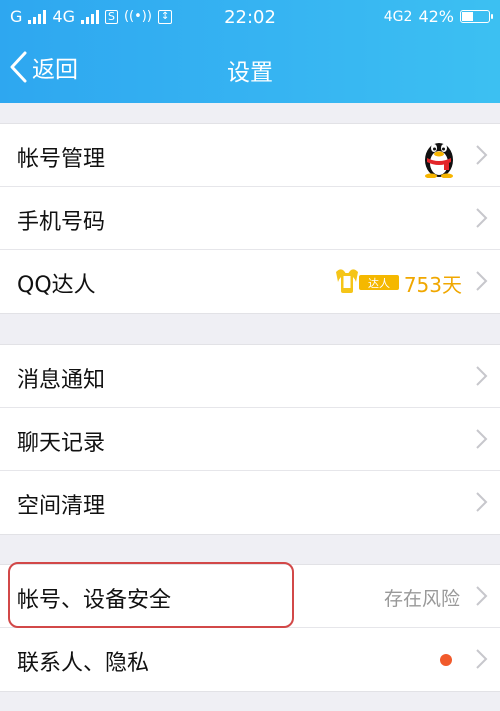  I want to click on master-days: 753天, so click(432, 285).